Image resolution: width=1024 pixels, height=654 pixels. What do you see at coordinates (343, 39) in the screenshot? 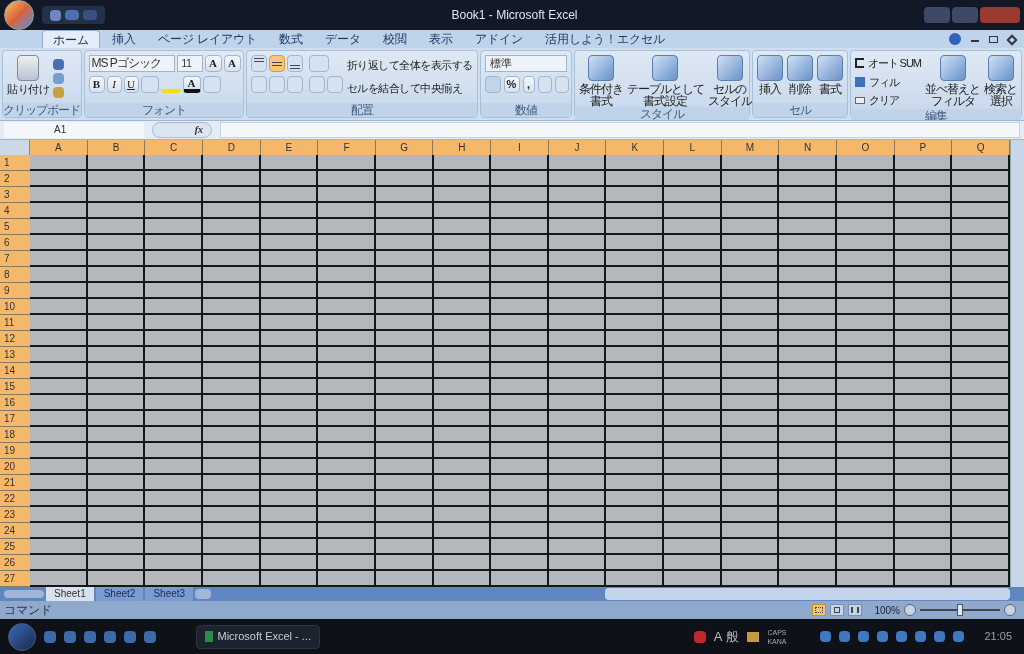
I see `ribbon-tab: データ` at bounding box center [343, 39].